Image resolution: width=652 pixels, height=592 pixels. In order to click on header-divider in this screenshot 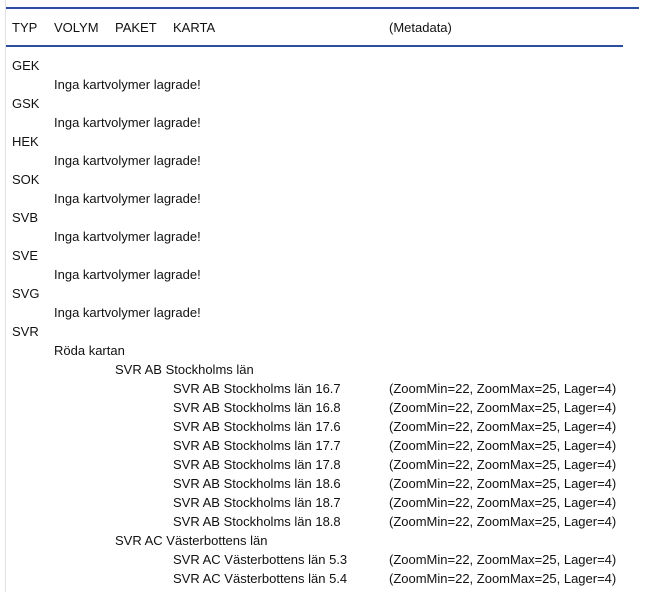, I will do `click(314, 46)`.